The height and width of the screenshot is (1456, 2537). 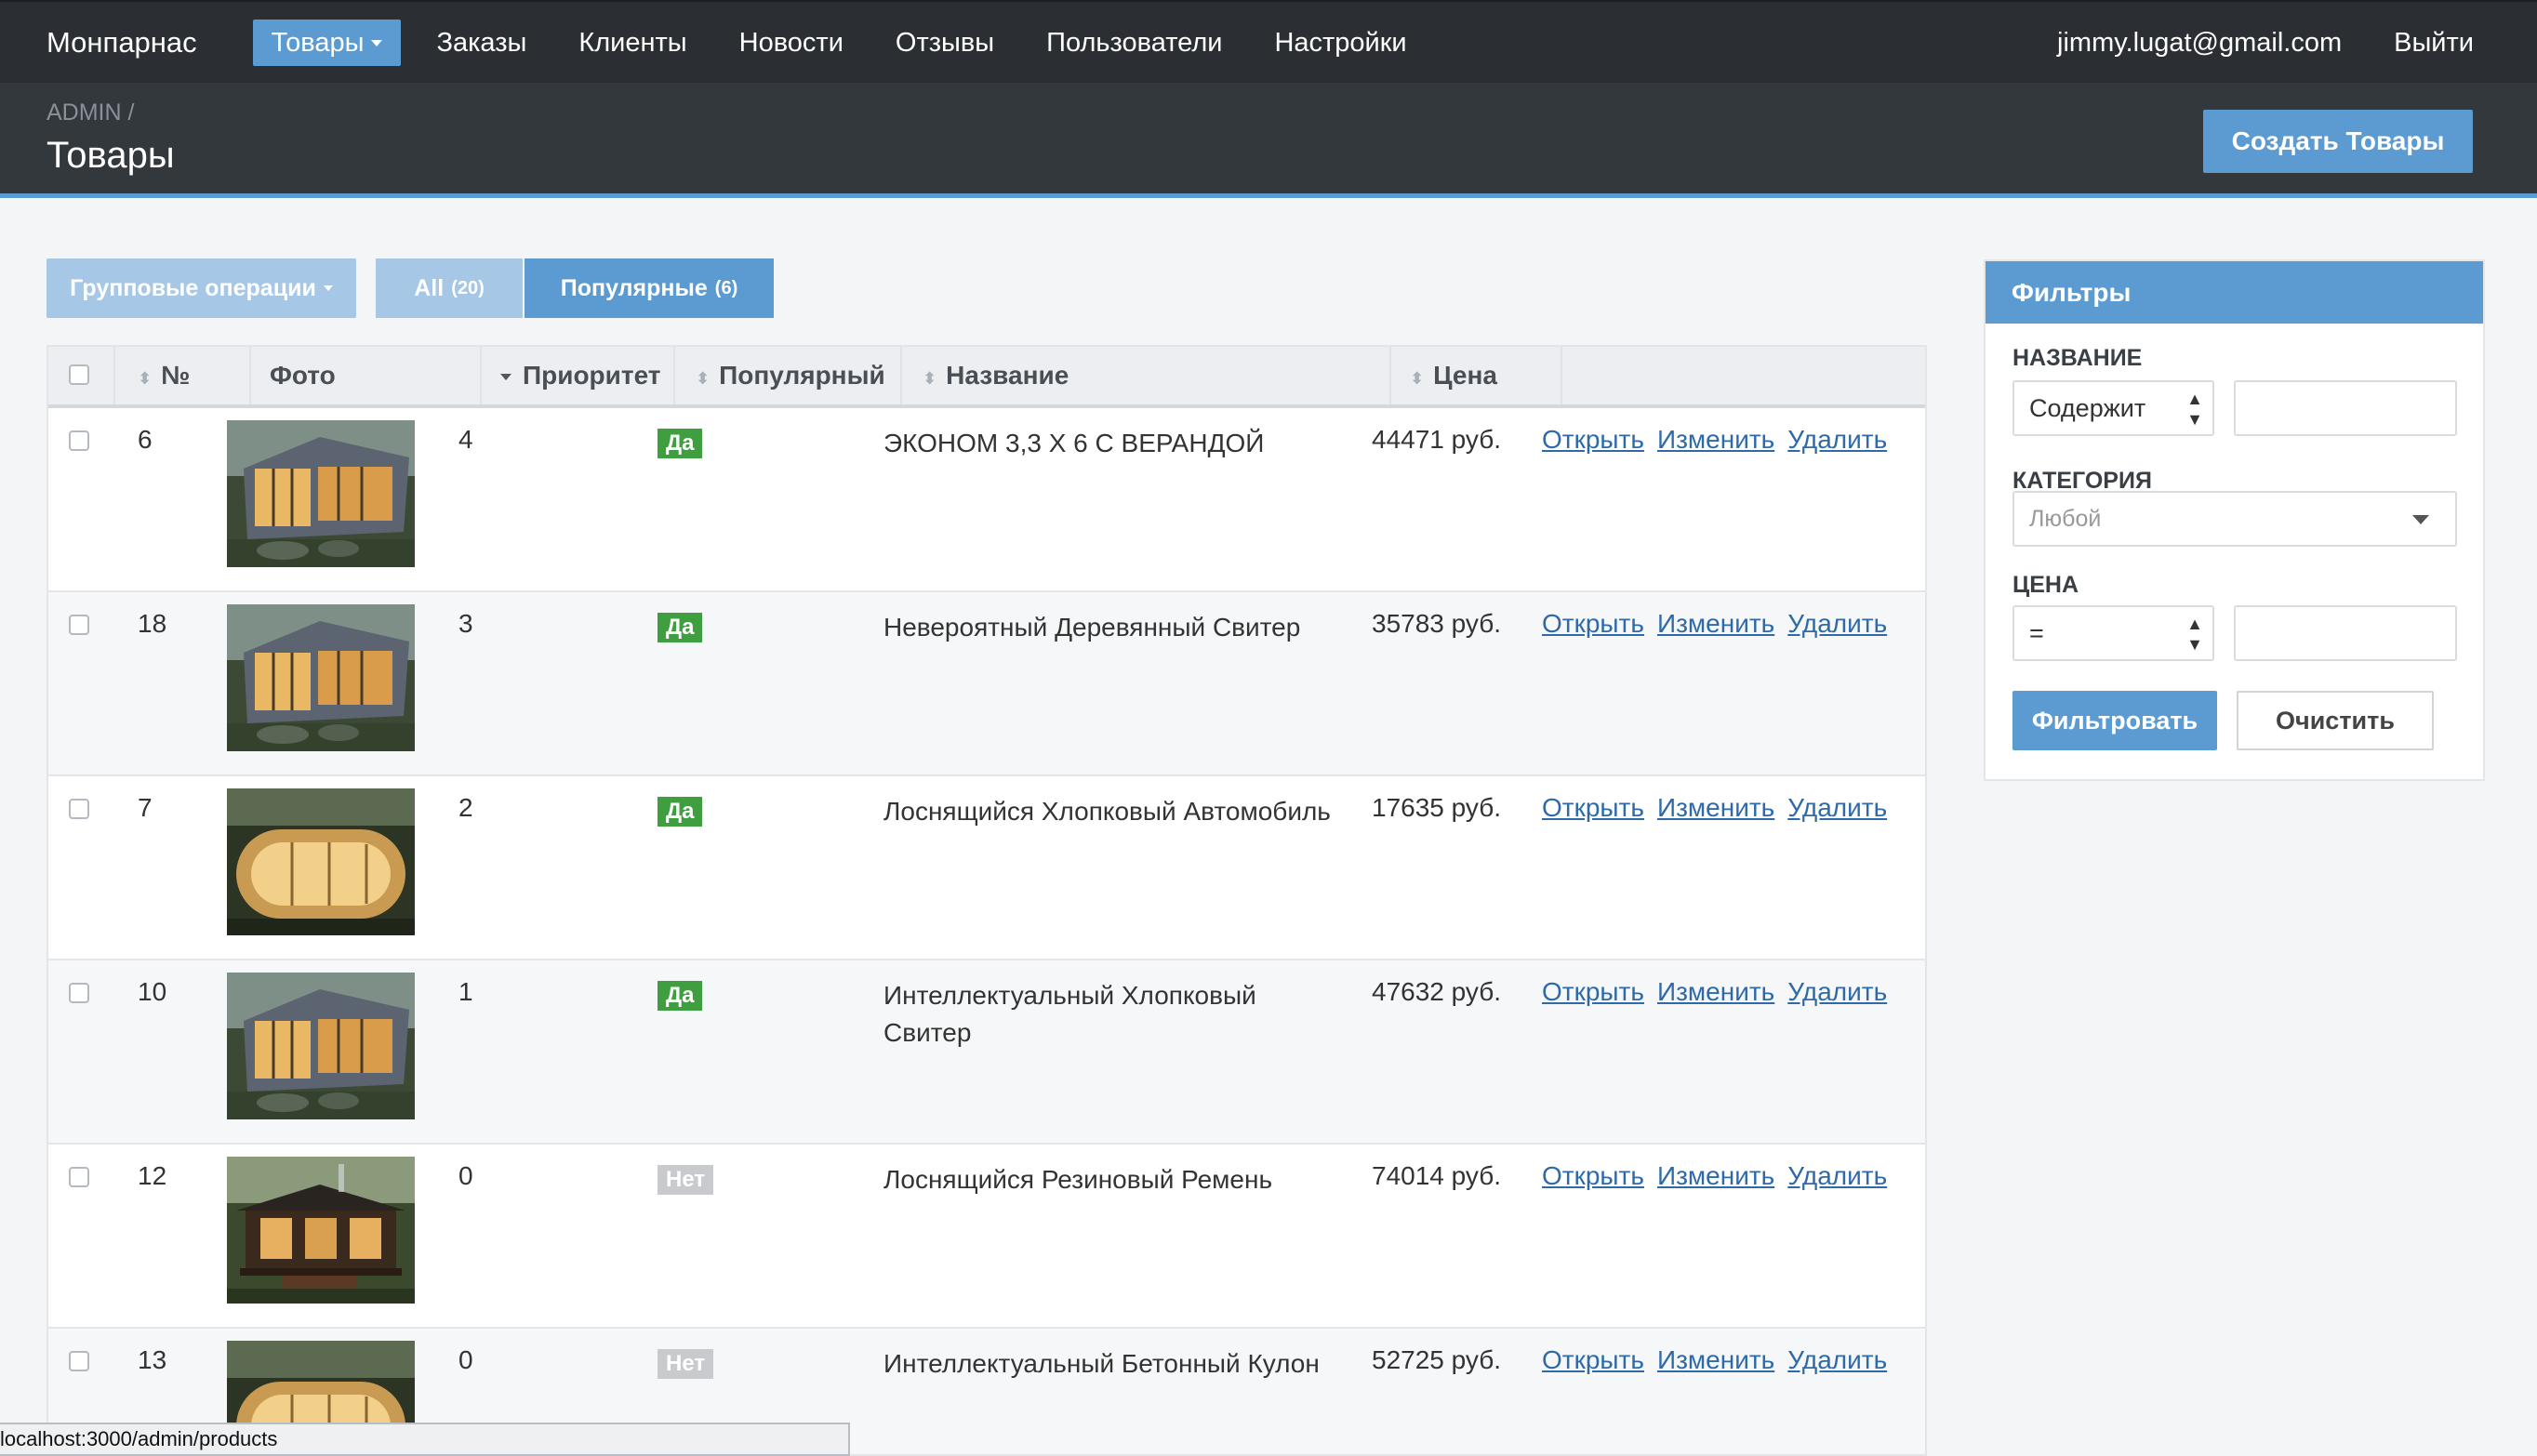 I want to click on nav-item-orders: Заказы, so click(x=481, y=43).